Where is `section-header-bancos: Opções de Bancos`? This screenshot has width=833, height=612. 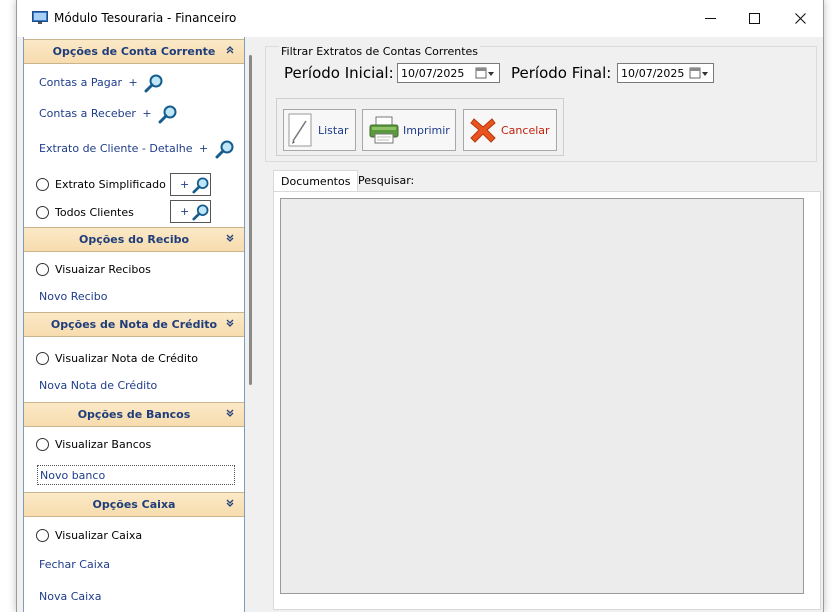
section-header-bancos: Opções de Bancos is located at coordinates (134, 414).